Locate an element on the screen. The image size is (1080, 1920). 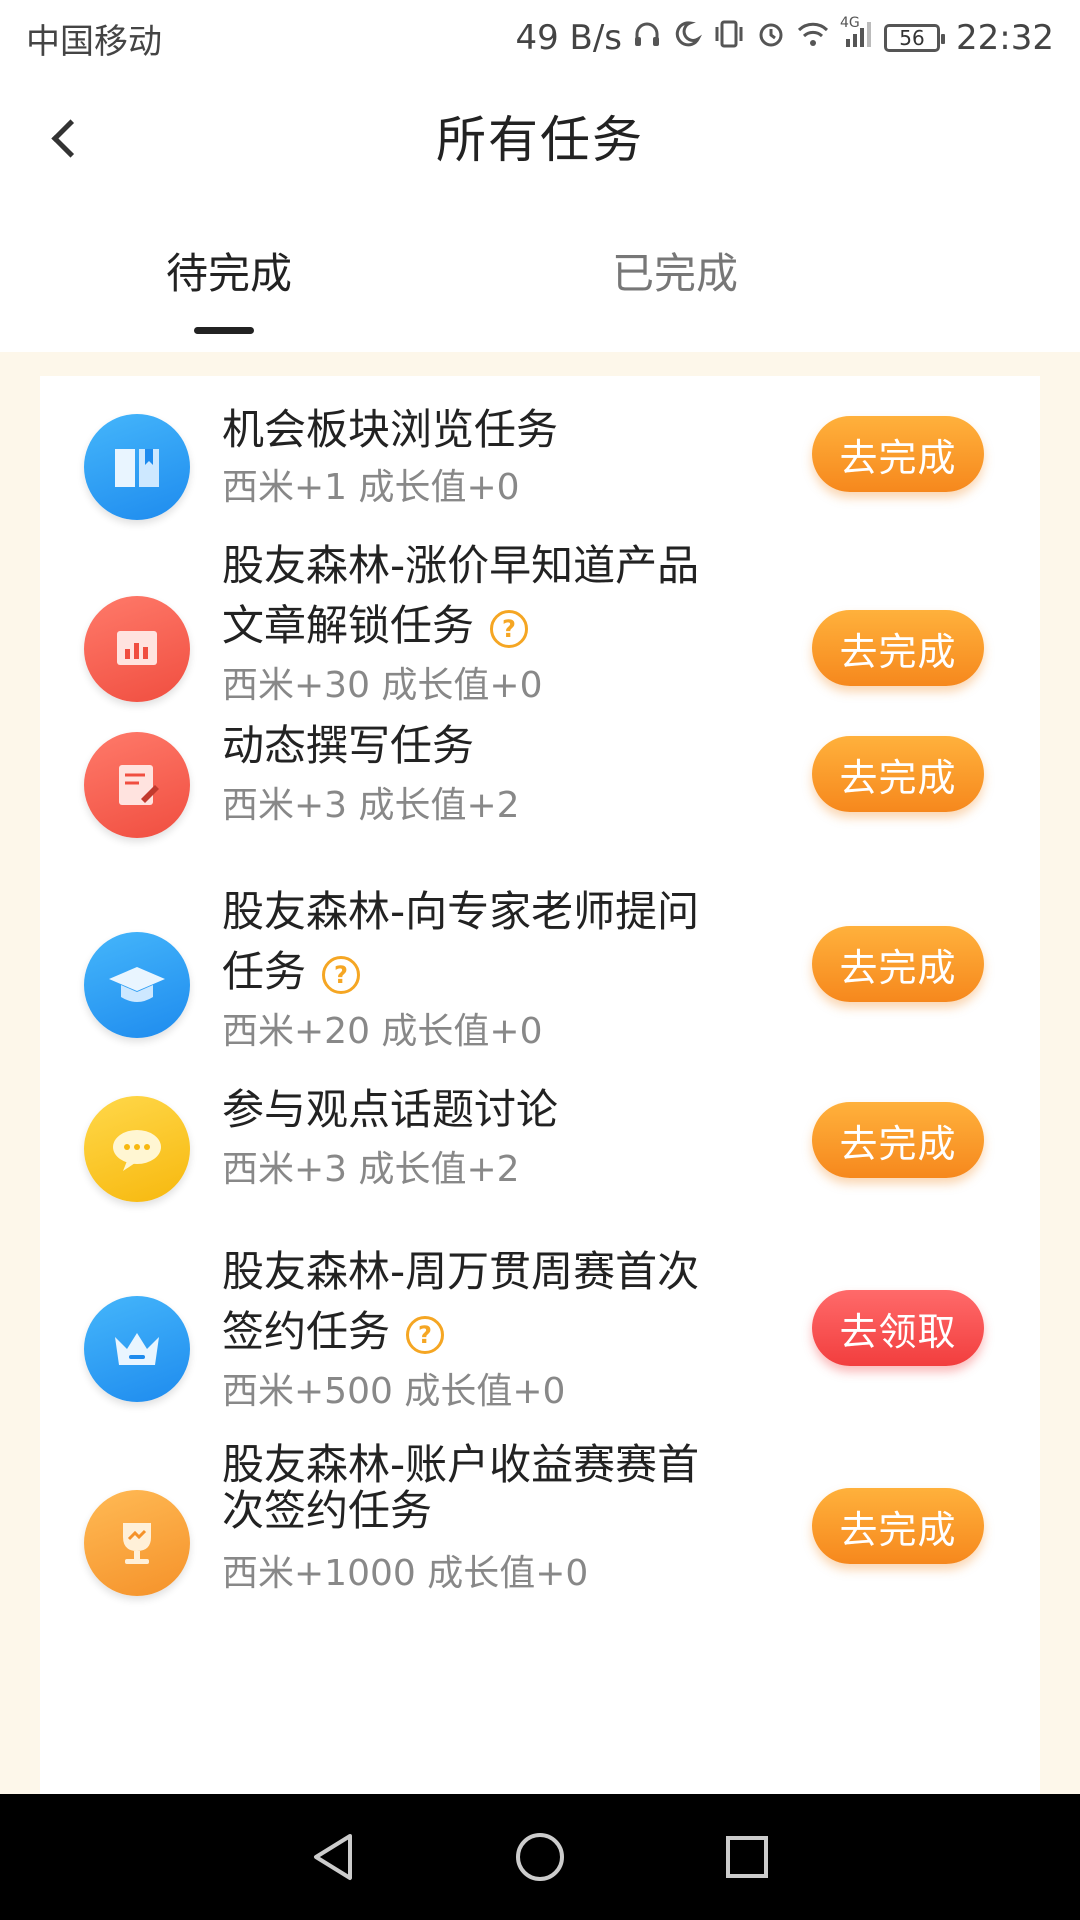
task-title: 股友森林-向专家老师提问任务? is located at coordinates (462, 942).